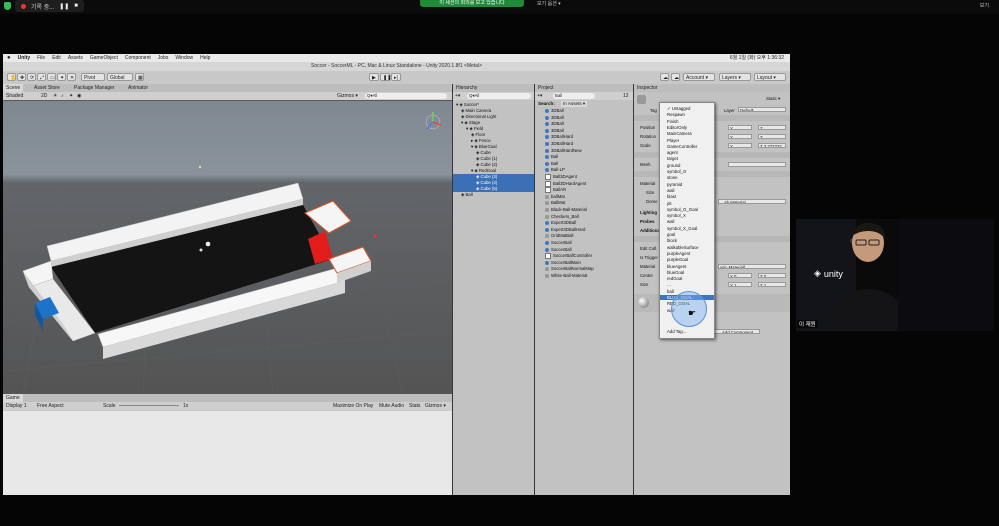  I want to click on tag-option: blast, so click(690, 196).